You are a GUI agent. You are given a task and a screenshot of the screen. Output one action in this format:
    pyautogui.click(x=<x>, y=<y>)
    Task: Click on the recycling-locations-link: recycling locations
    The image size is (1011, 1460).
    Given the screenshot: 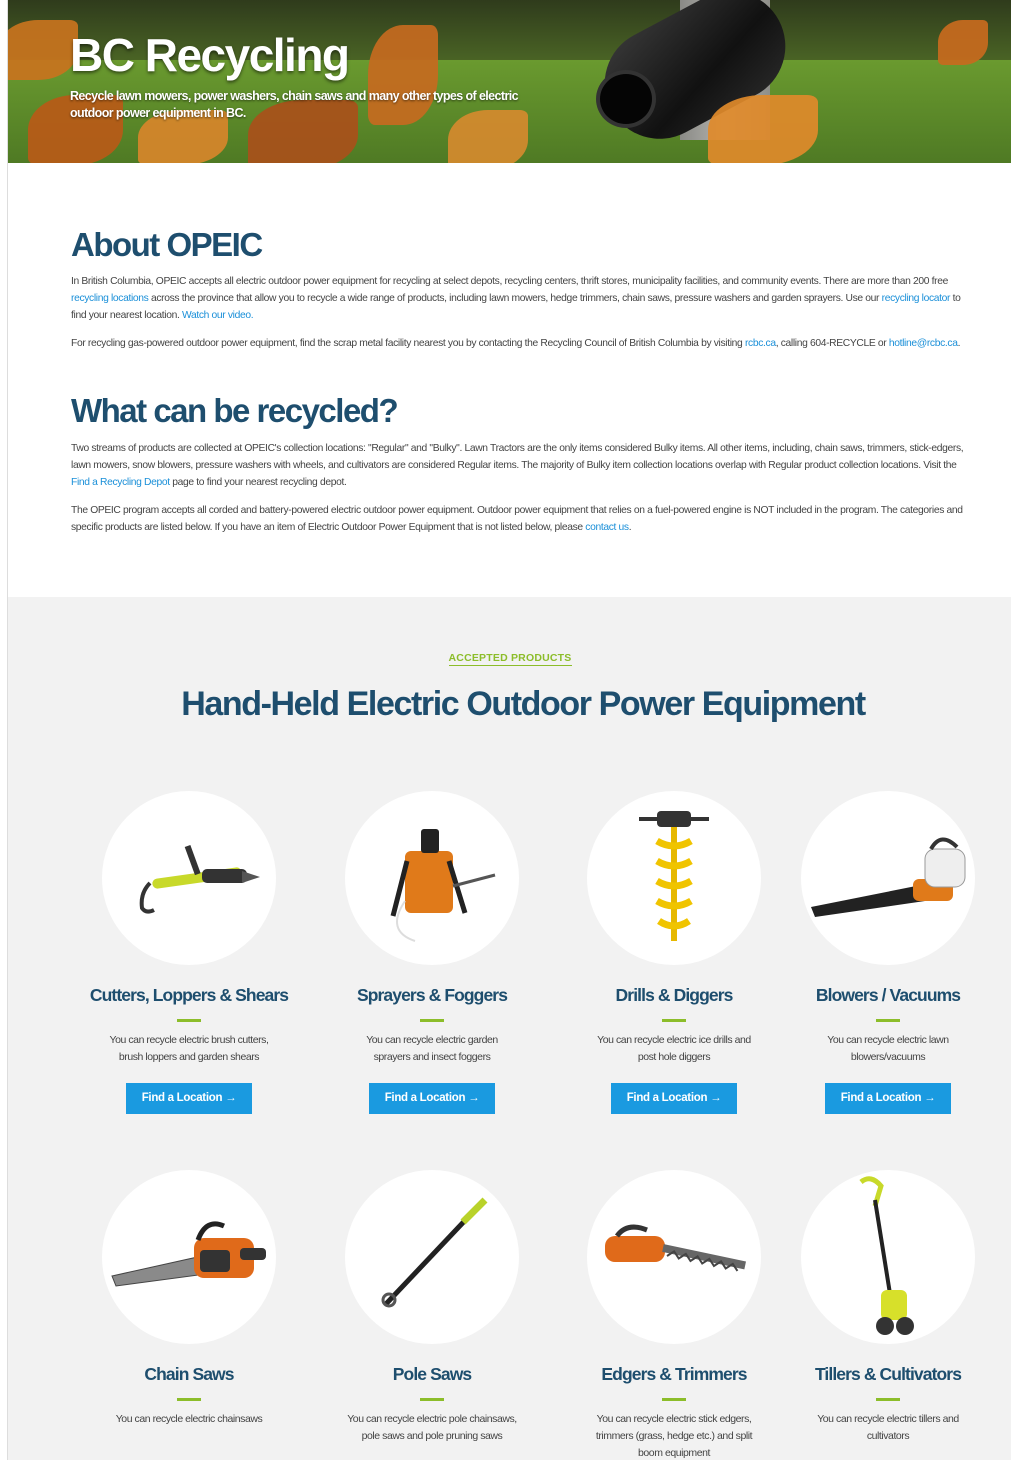 What is the action you would take?
    pyautogui.click(x=110, y=298)
    